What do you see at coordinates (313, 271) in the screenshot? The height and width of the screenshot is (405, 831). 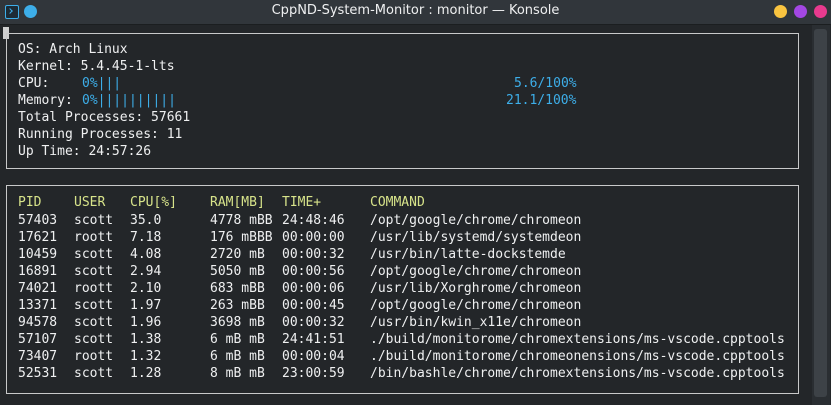 I see `cell-time: 00:00:56` at bounding box center [313, 271].